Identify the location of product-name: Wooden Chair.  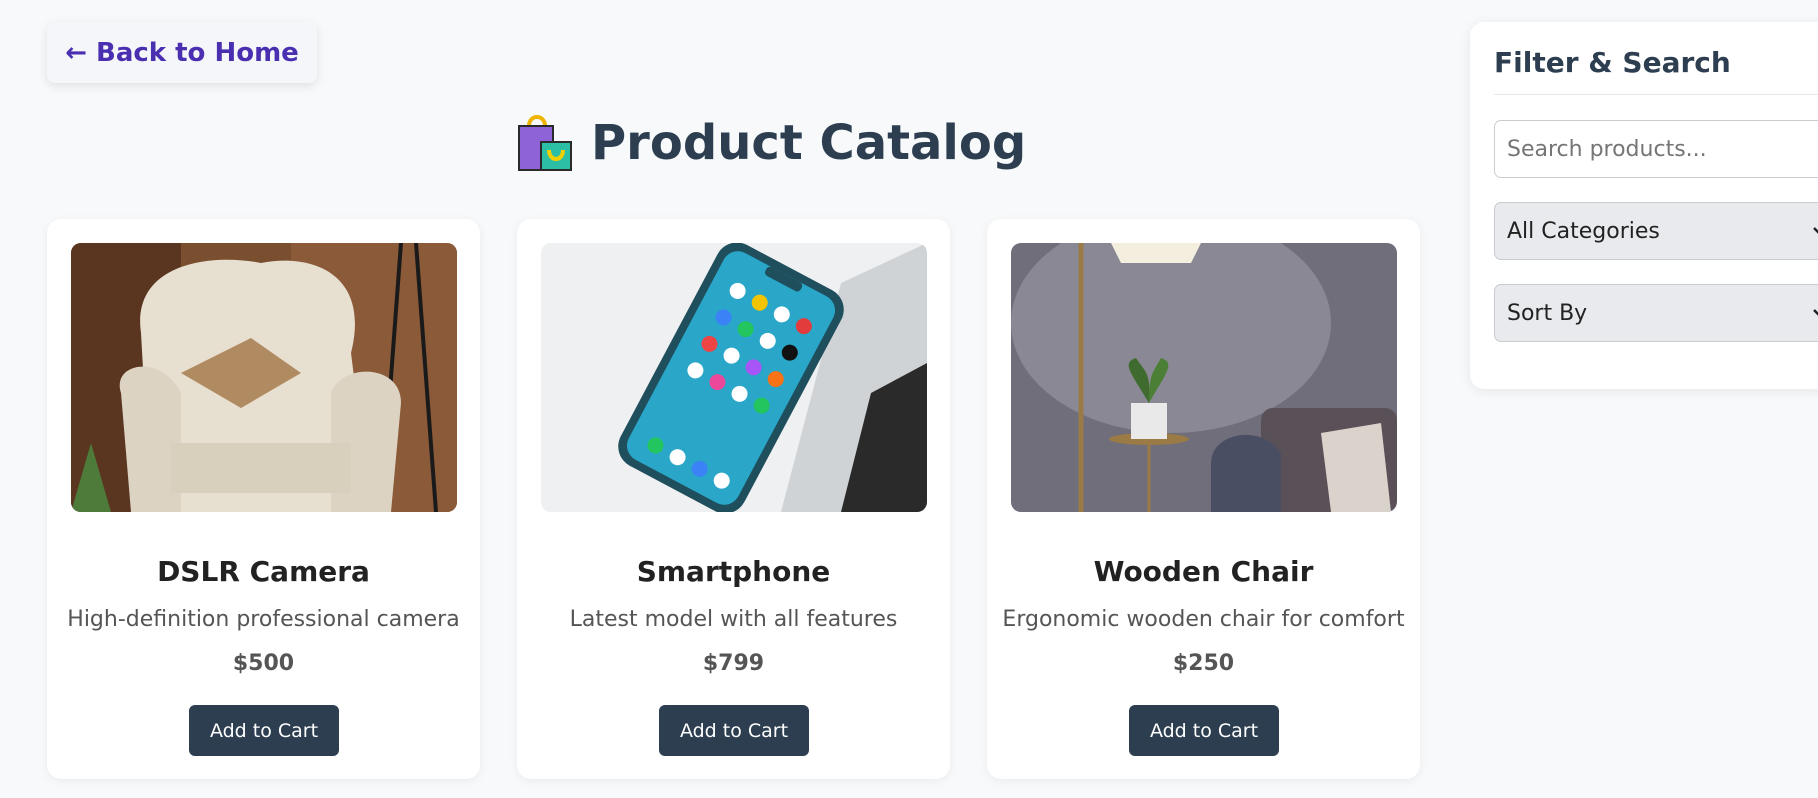
(1203, 571).